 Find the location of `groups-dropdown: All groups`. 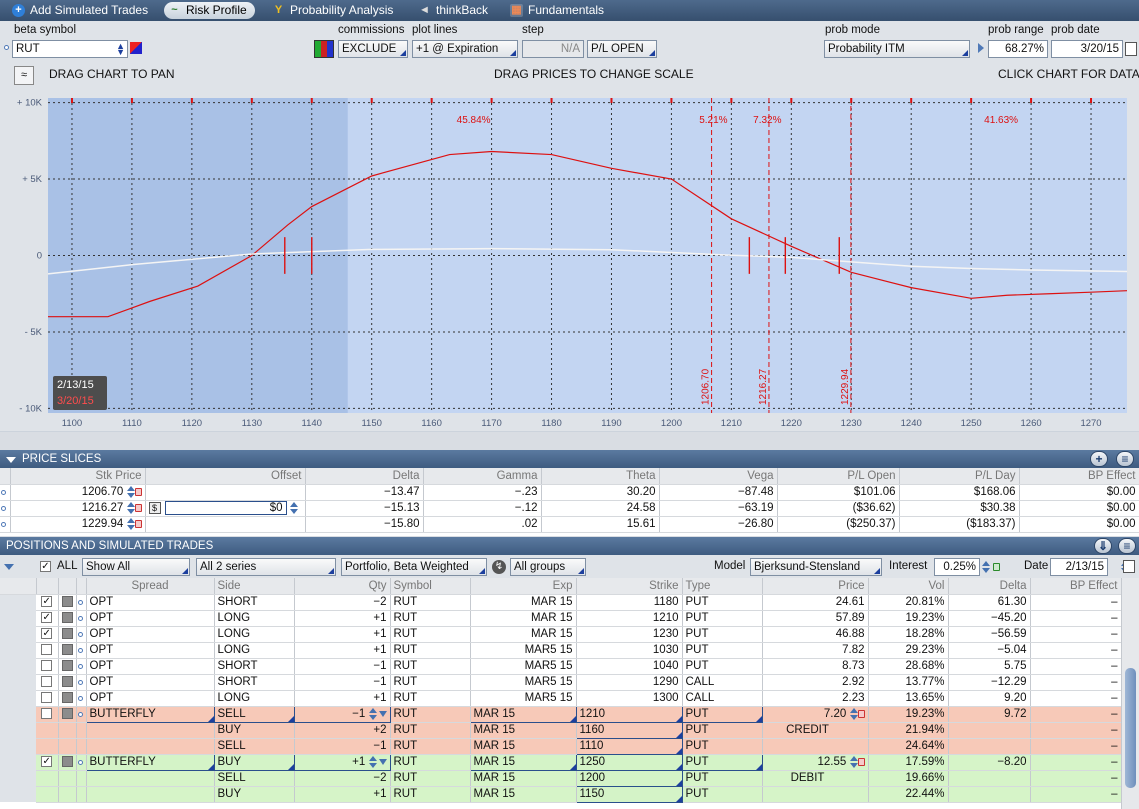

groups-dropdown: All groups is located at coordinates (548, 567).